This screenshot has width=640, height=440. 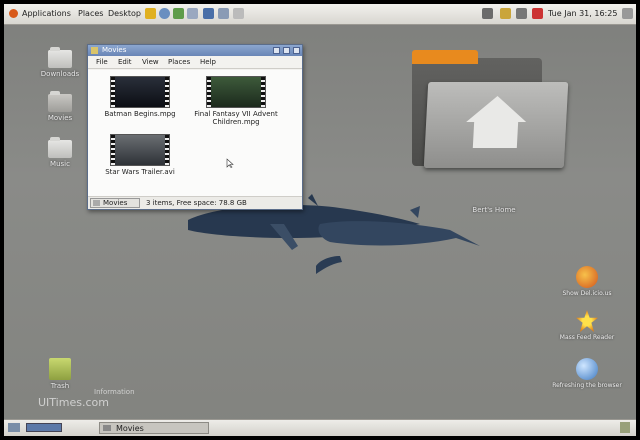 What do you see at coordinates (445, 57) in the screenshot?
I see `folder-tab` at bounding box center [445, 57].